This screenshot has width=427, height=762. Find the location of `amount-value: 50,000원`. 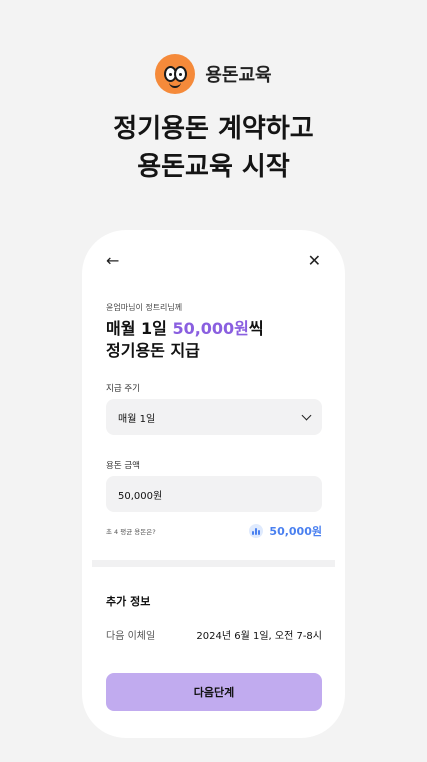

amount-value: 50,000원 is located at coordinates (140, 496).